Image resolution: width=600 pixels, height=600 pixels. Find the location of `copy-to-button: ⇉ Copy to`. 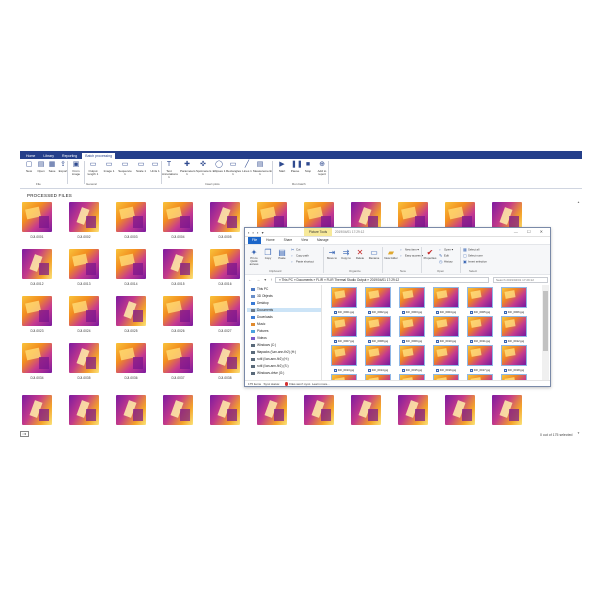

copy-to-button: ⇉ Copy to is located at coordinates (346, 254).